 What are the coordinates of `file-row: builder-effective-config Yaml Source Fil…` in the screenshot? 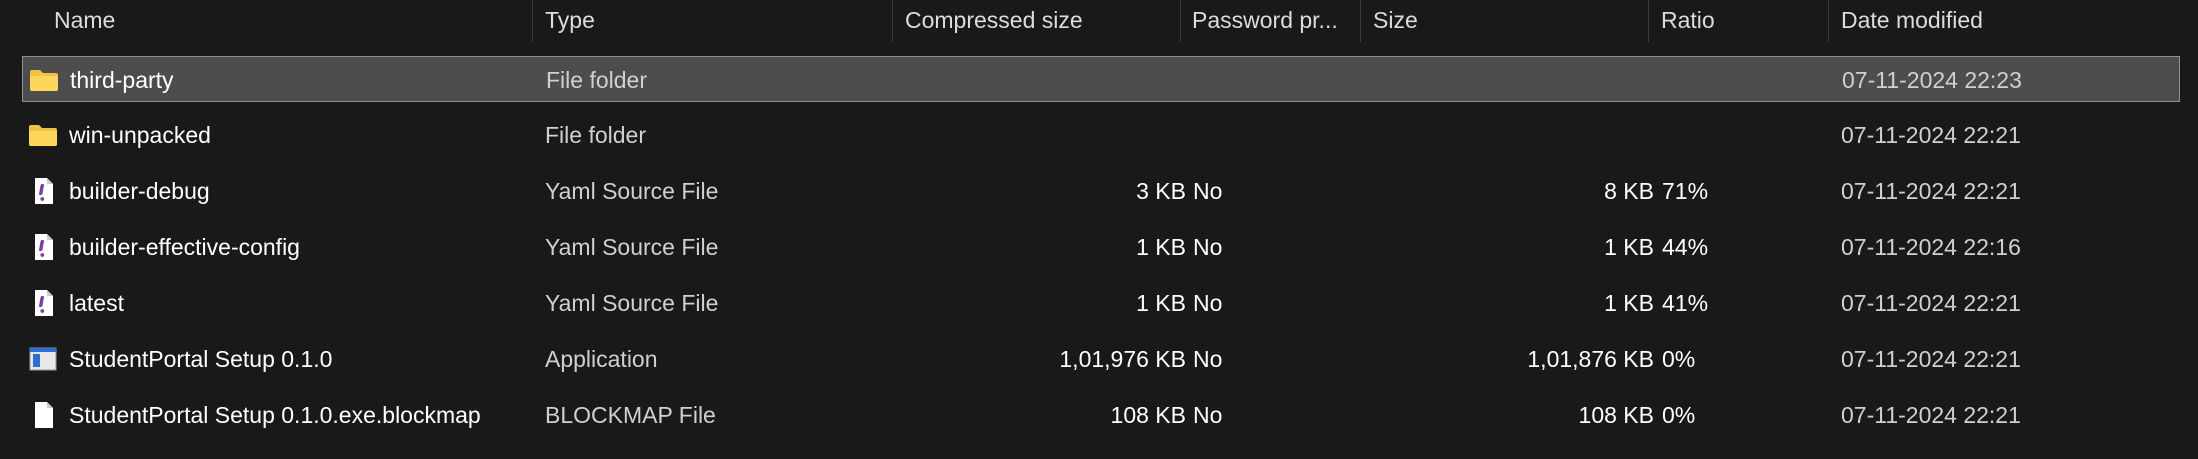 It's located at (1101, 247).